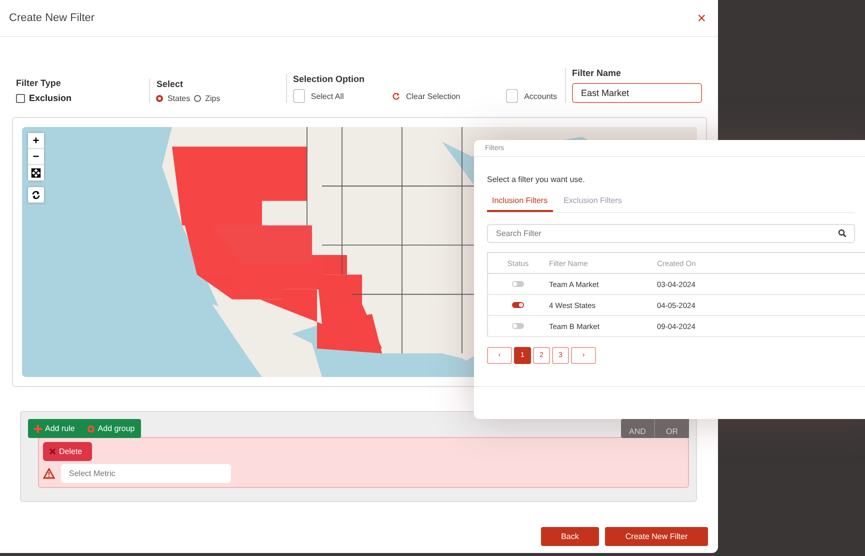 The image size is (865, 556). I want to click on condition-button: AND, so click(638, 428).